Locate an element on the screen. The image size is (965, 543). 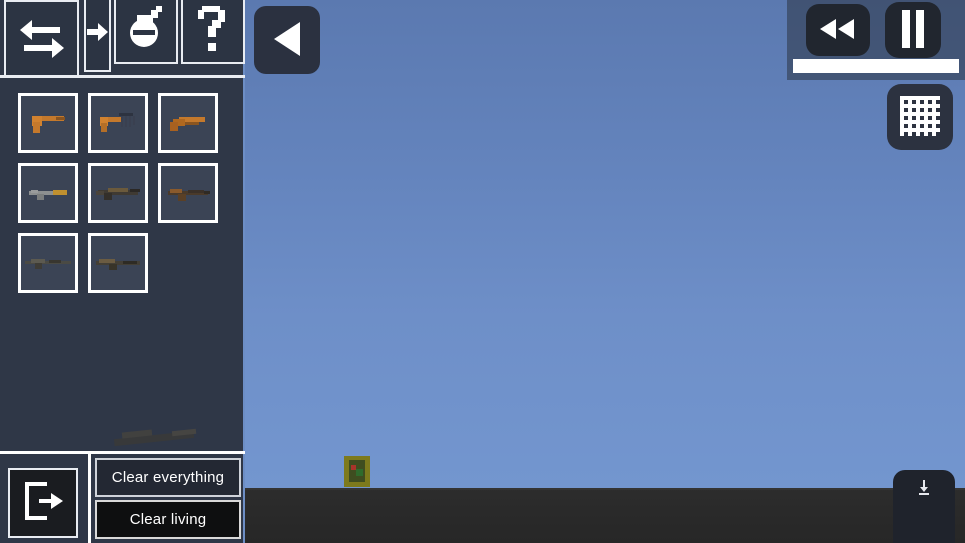
clear-everything-label: Clear everything is located at coordinates (168, 477).